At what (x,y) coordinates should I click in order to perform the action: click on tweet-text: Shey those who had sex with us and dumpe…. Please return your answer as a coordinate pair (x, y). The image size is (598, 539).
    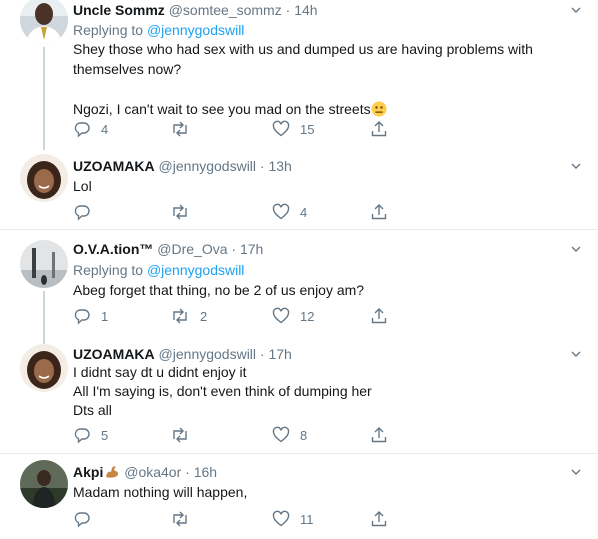
    Looking at the image, I should click on (323, 79).